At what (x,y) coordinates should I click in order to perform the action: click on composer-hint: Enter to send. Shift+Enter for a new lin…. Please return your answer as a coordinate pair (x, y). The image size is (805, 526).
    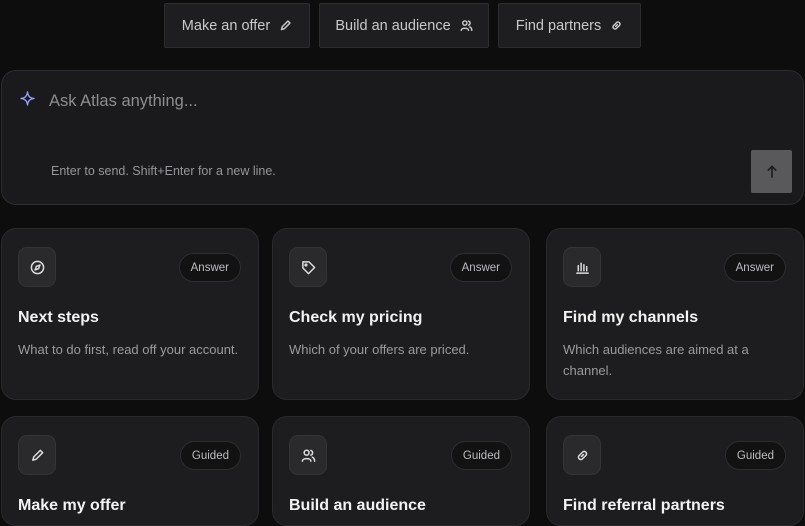
    Looking at the image, I should click on (163, 171).